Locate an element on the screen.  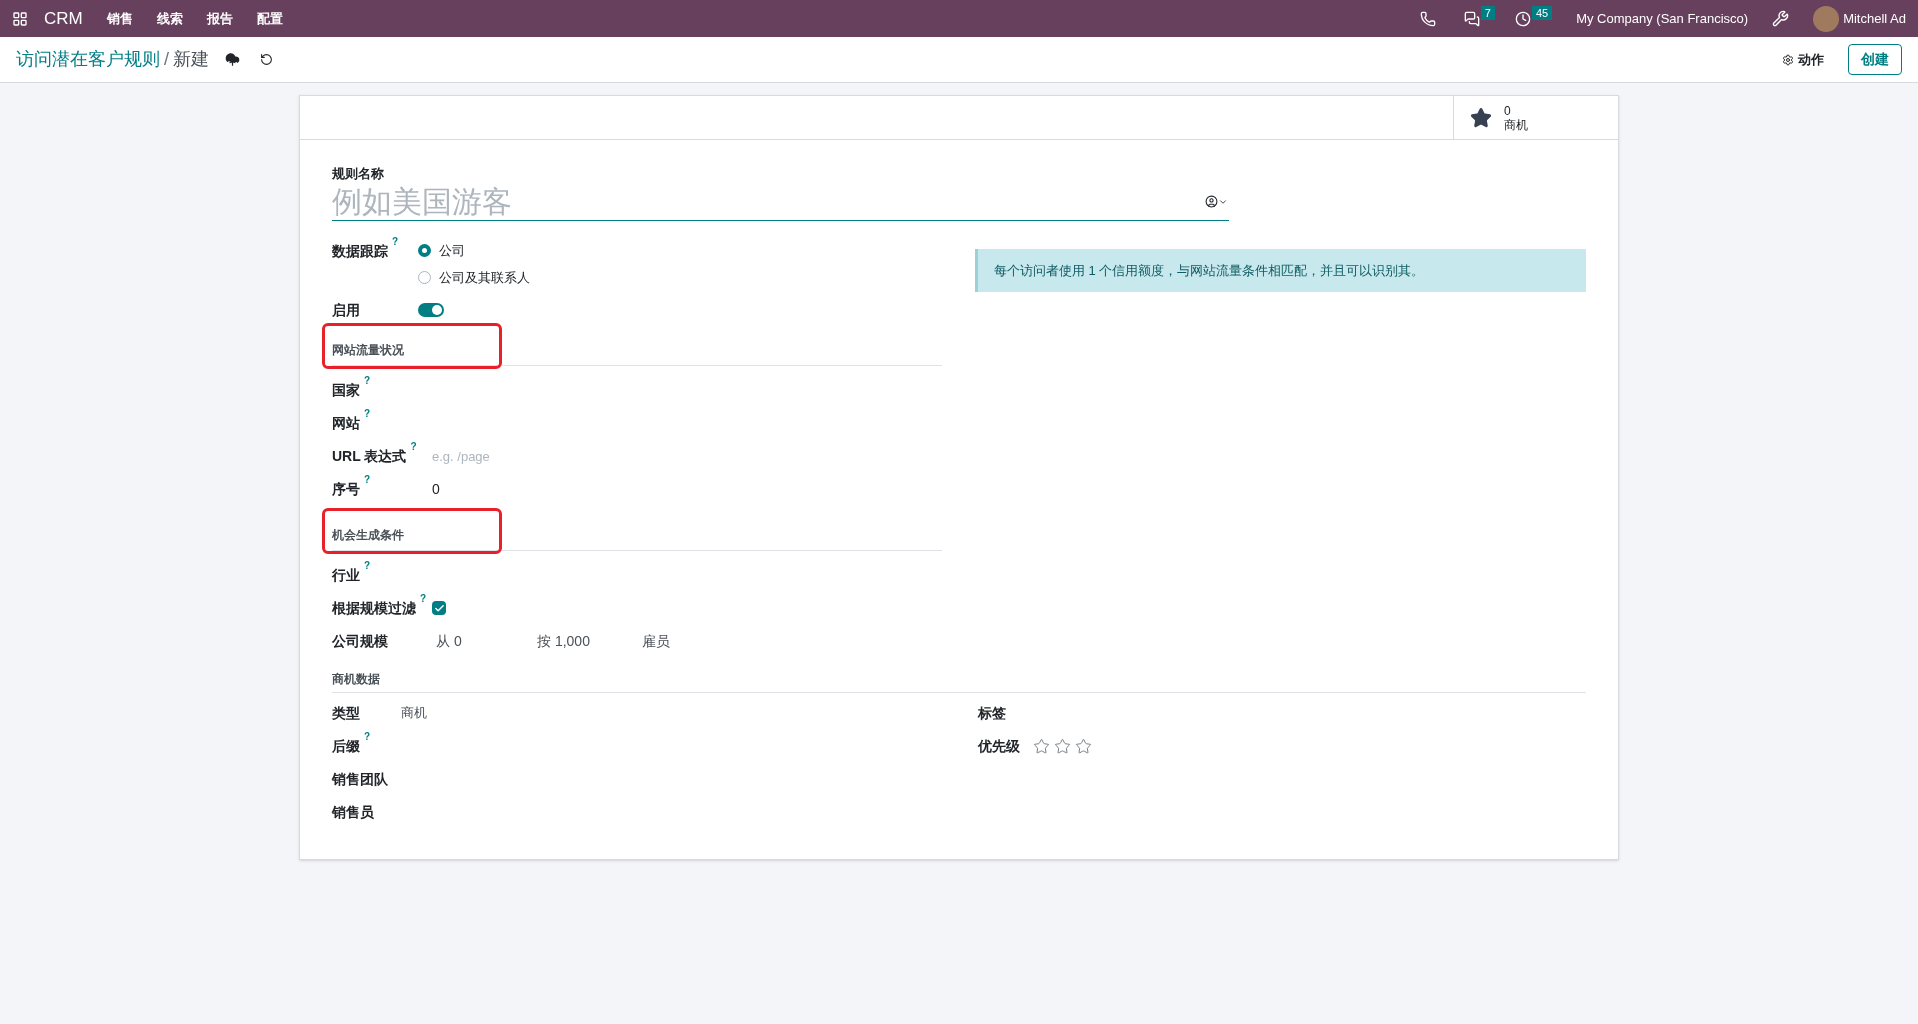
radio-option: 公司 is located at coordinates (474, 250).